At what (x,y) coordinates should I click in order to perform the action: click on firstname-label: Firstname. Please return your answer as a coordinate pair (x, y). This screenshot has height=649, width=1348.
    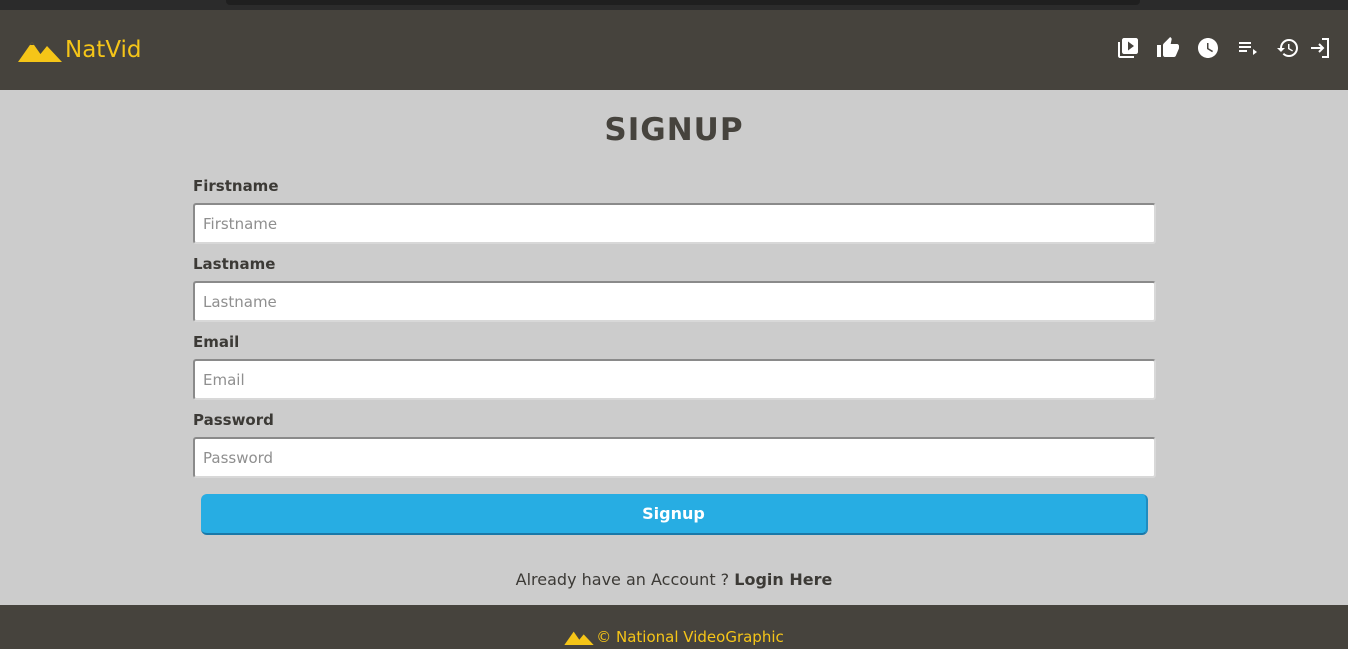
    Looking at the image, I should click on (236, 186).